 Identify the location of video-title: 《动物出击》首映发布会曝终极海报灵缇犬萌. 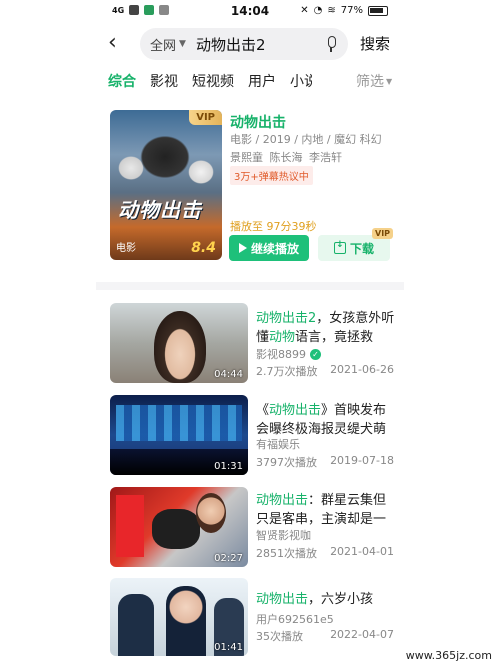
(326, 420).